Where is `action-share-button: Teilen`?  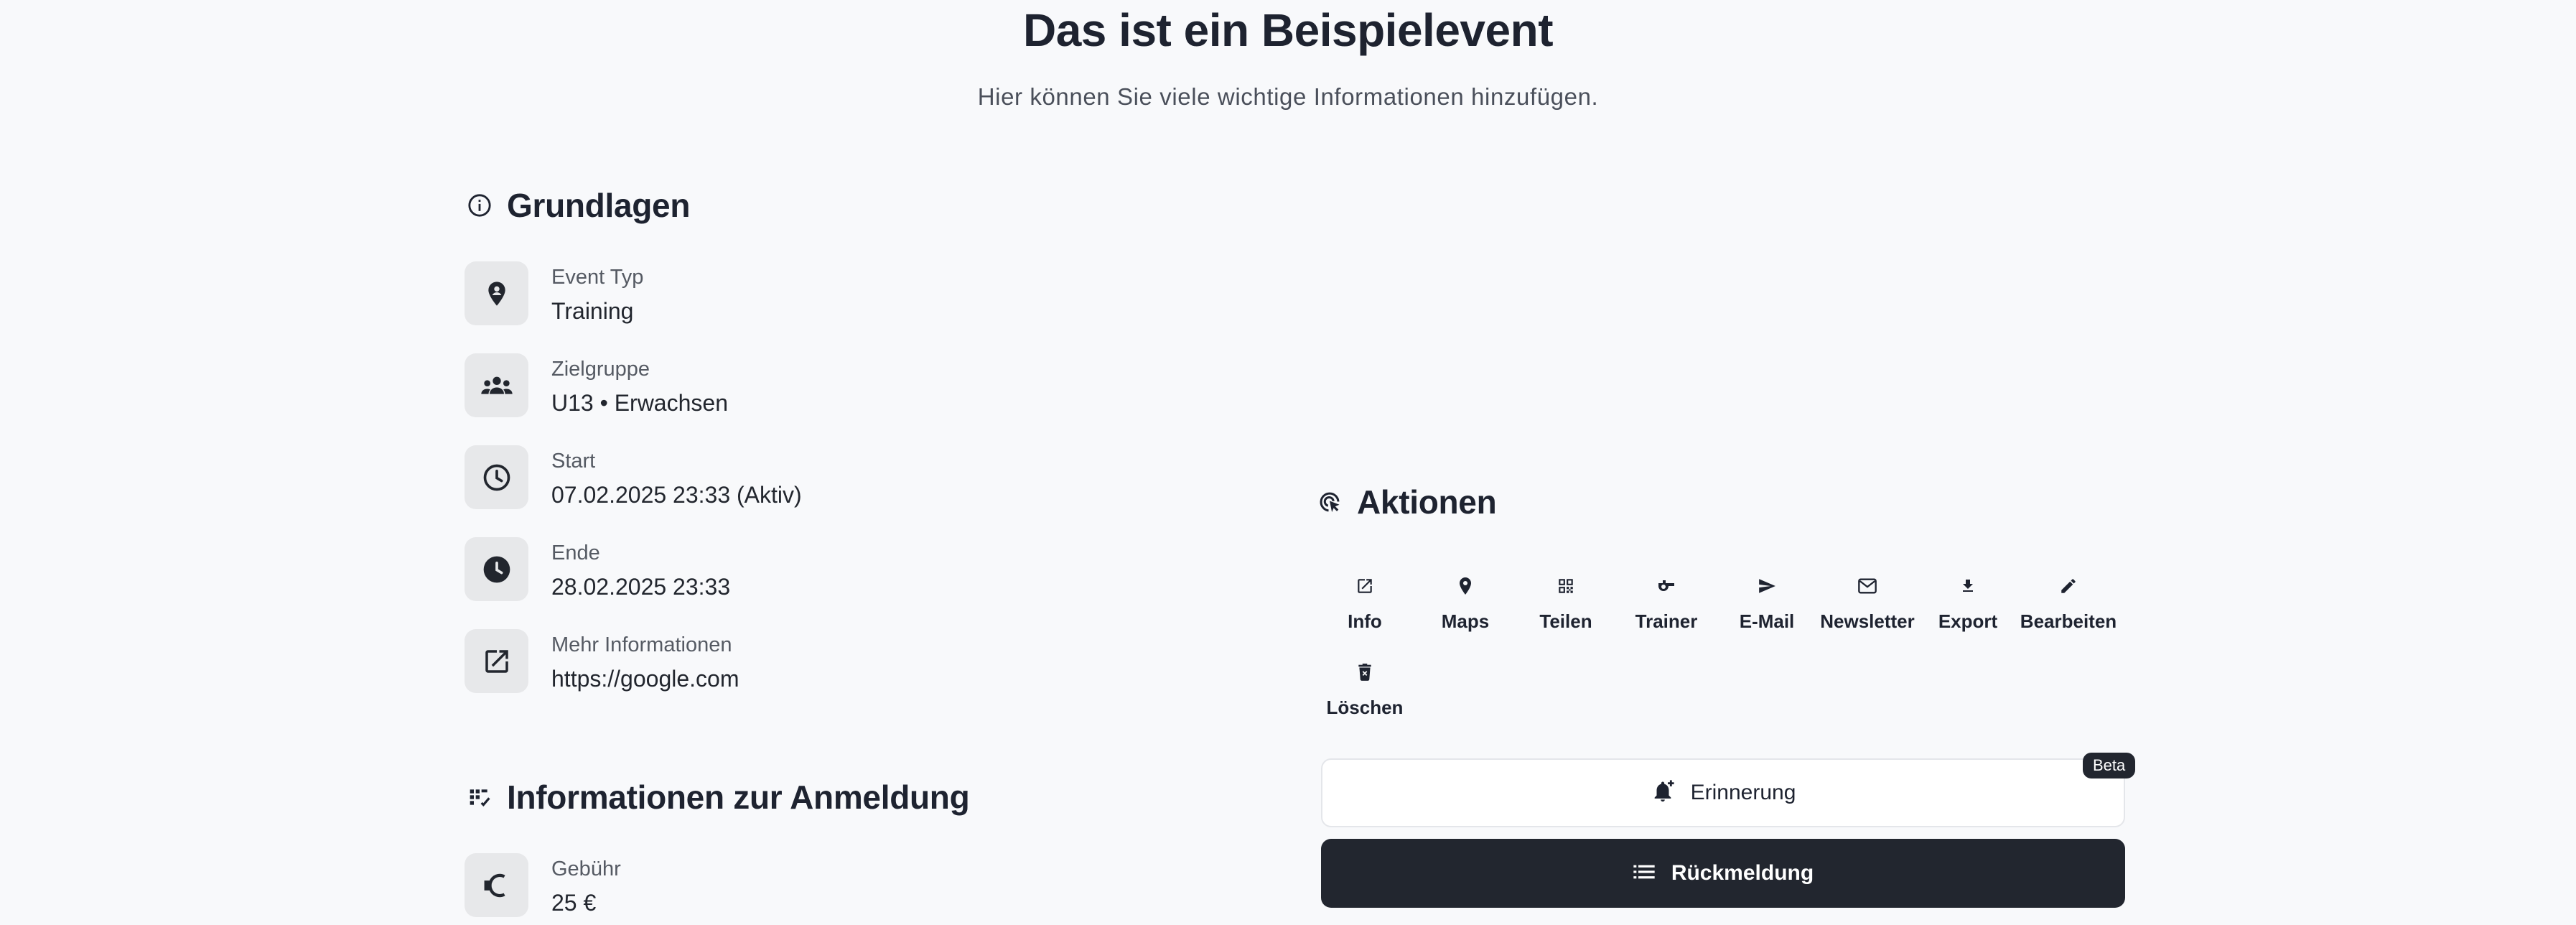 action-share-button: Teilen is located at coordinates (1566, 609).